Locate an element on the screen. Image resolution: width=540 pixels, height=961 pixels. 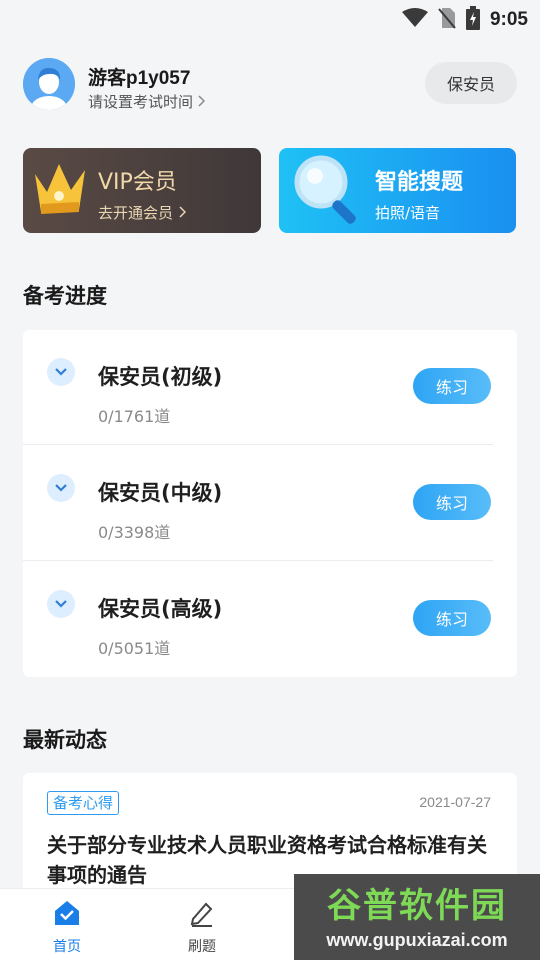
course-count: 0/3398道 is located at coordinates (134, 532).